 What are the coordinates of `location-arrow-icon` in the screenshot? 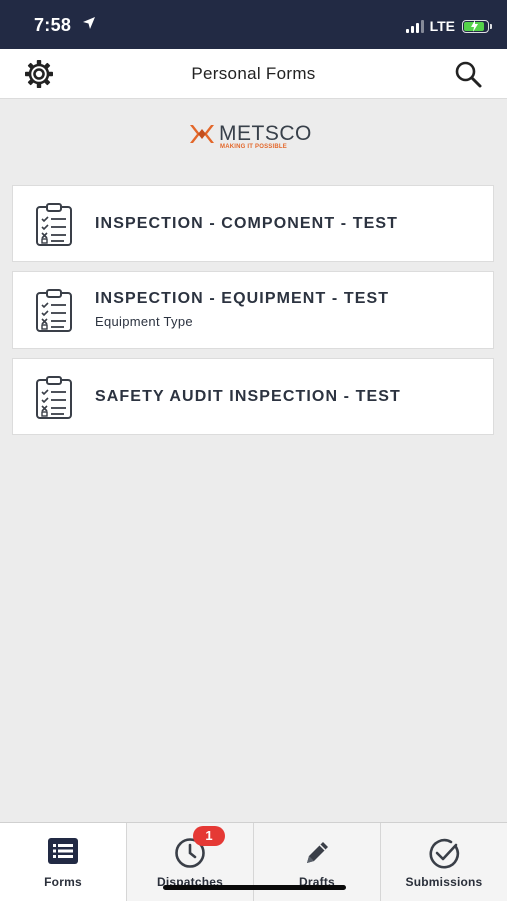 It's located at (89, 25).